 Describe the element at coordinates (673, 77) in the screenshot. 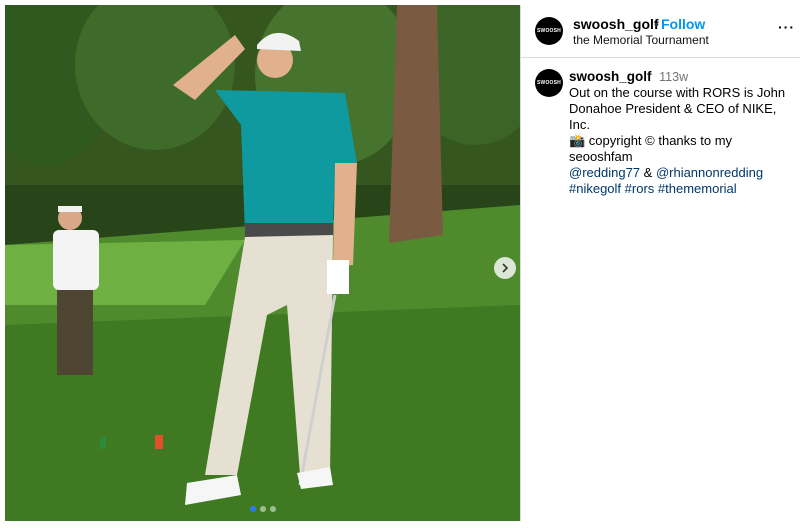

I see `post-timestamp: 113w` at that location.